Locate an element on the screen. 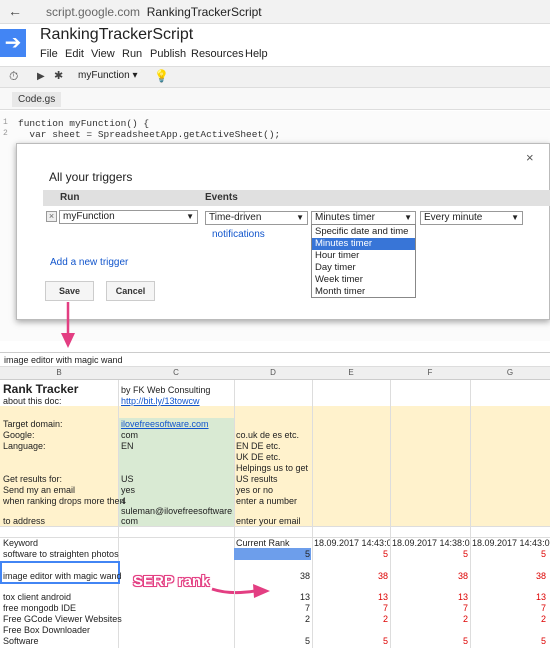 This screenshot has width=550, height=648. column-header-f: F is located at coordinates (430, 372).